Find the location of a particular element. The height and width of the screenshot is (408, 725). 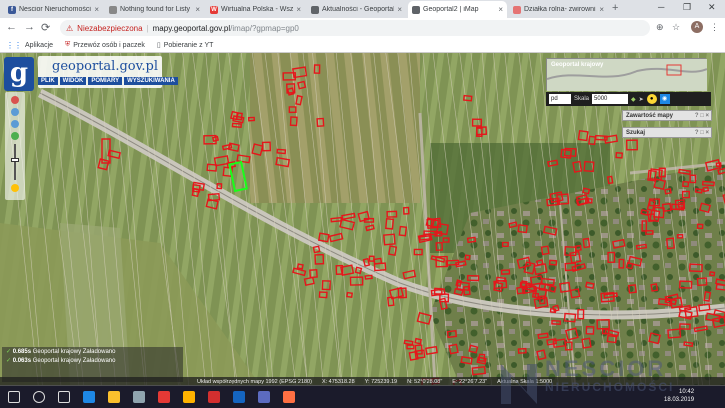

panel-toggle-icon: ◉ is located at coordinates (664, 99).